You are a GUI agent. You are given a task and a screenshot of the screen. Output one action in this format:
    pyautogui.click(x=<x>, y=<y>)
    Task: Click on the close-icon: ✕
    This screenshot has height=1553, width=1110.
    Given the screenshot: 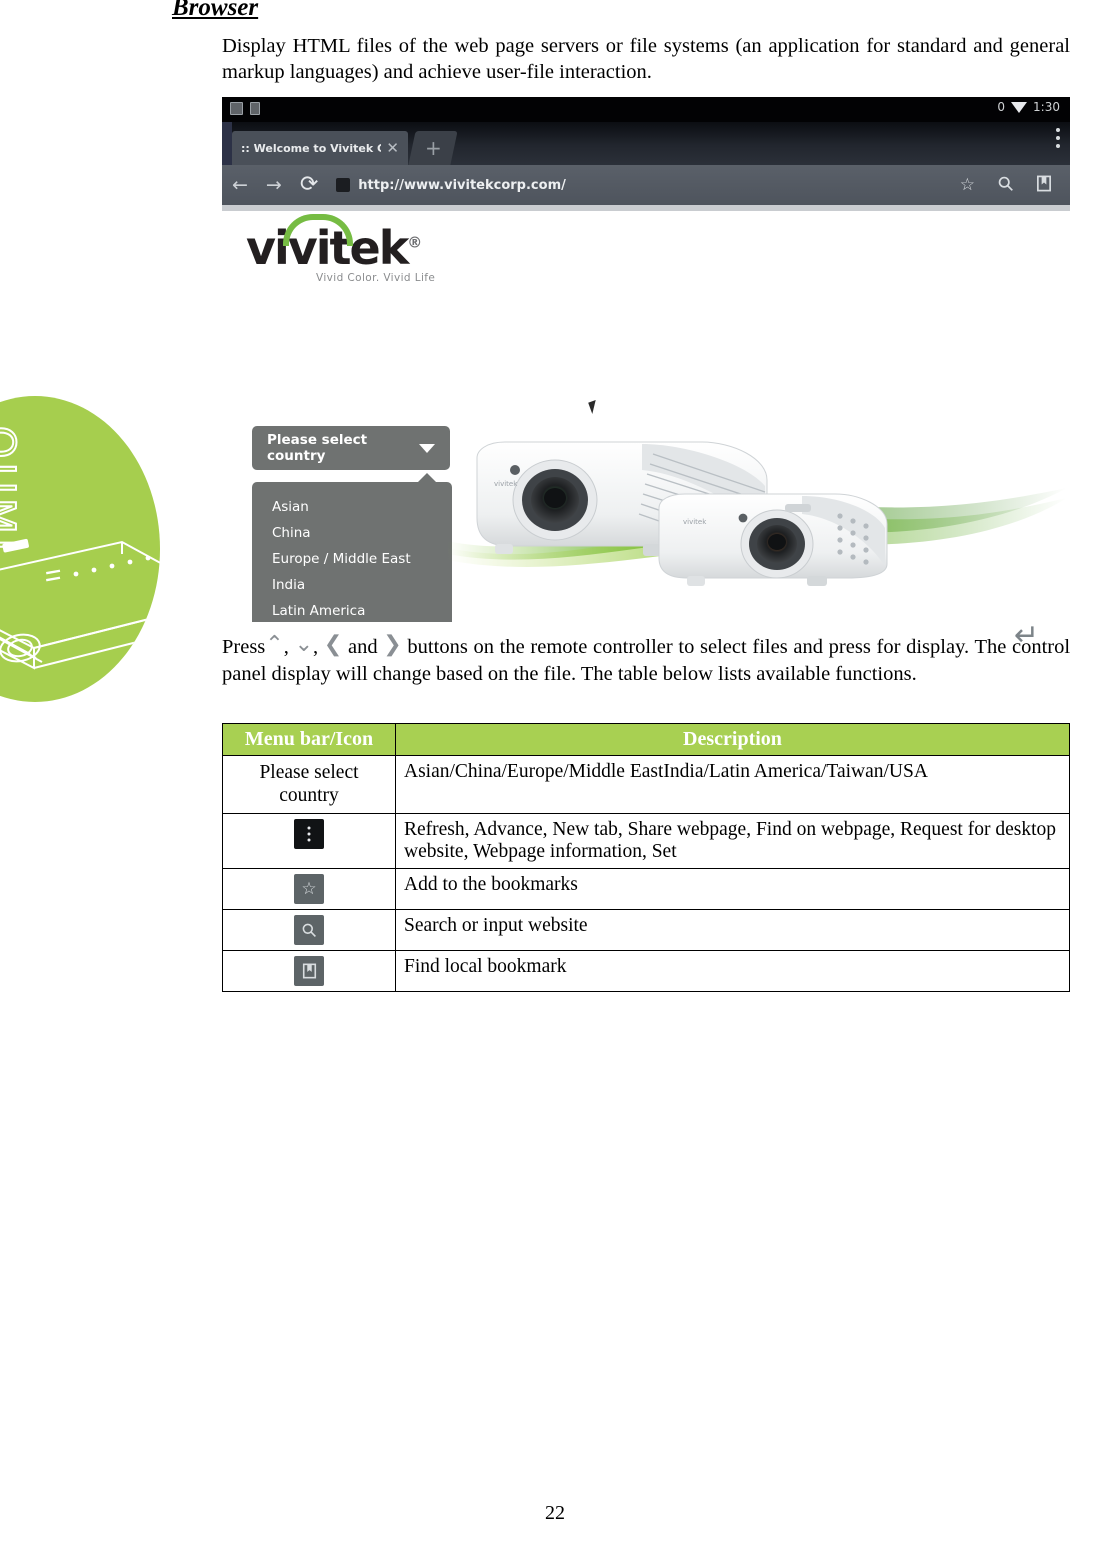 What is the action you would take?
    pyautogui.click(x=392, y=148)
    